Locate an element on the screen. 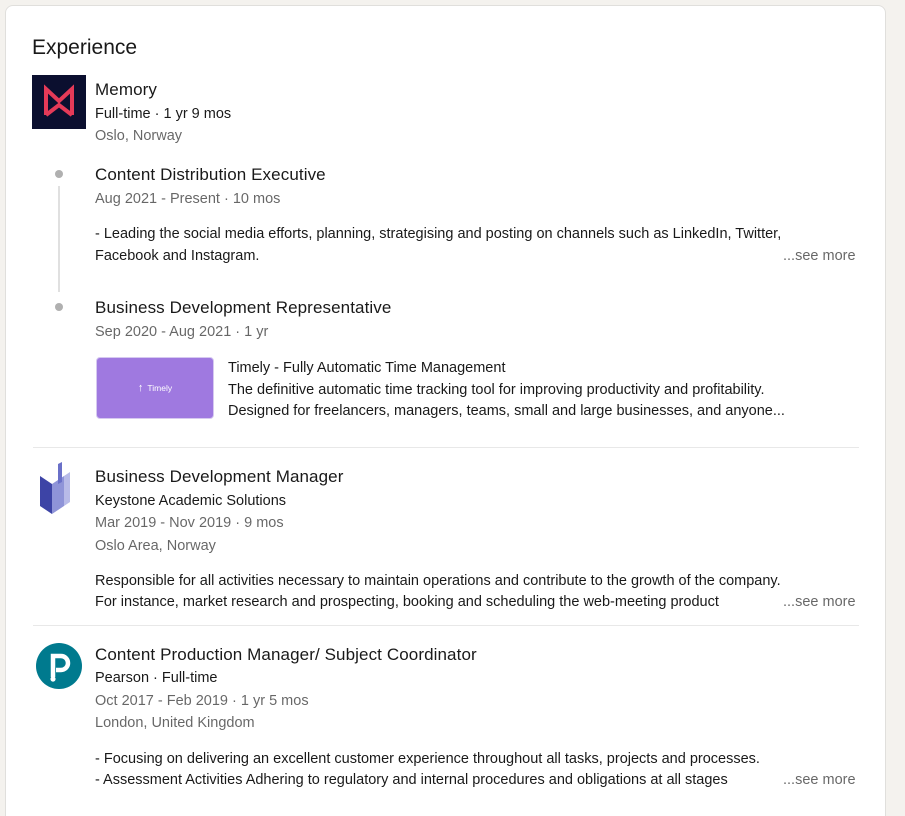  memory-location: Oslo, Norway is located at coordinates (139, 136).